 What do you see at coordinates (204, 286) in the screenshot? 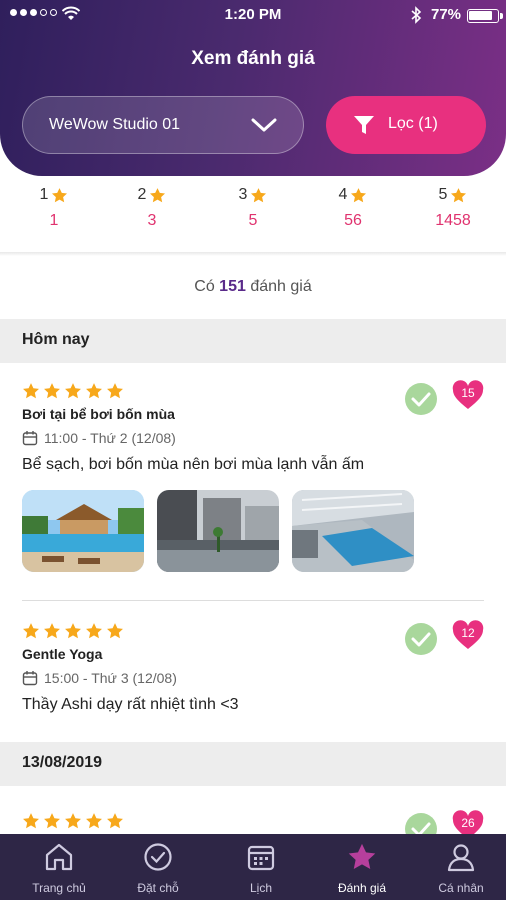
I see `review-total-prefix: Có` at bounding box center [204, 286].